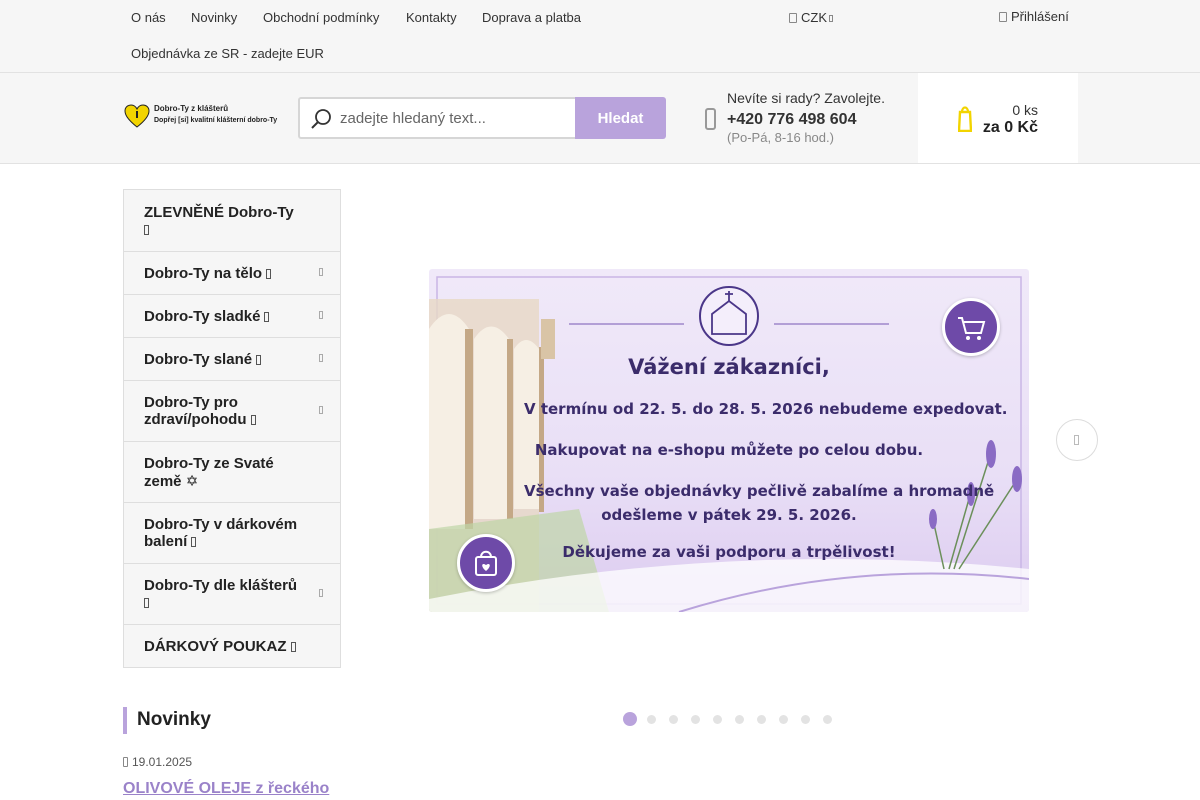 This screenshot has width=1200, height=800. What do you see at coordinates (174, 719) in the screenshot?
I see `news-heading: Novinky` at bounding box center [174, 719].